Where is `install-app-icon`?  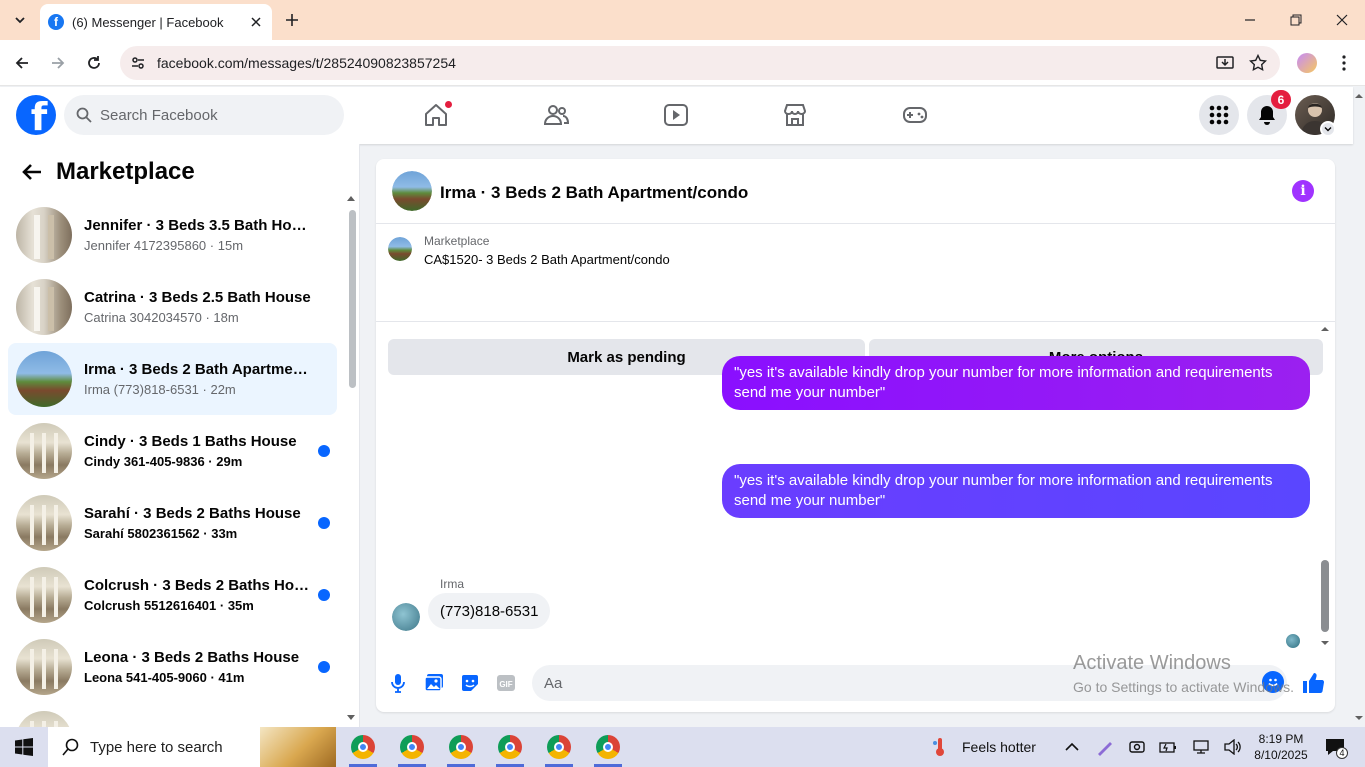
install-app-icon is located at coordinates (1225, 63).